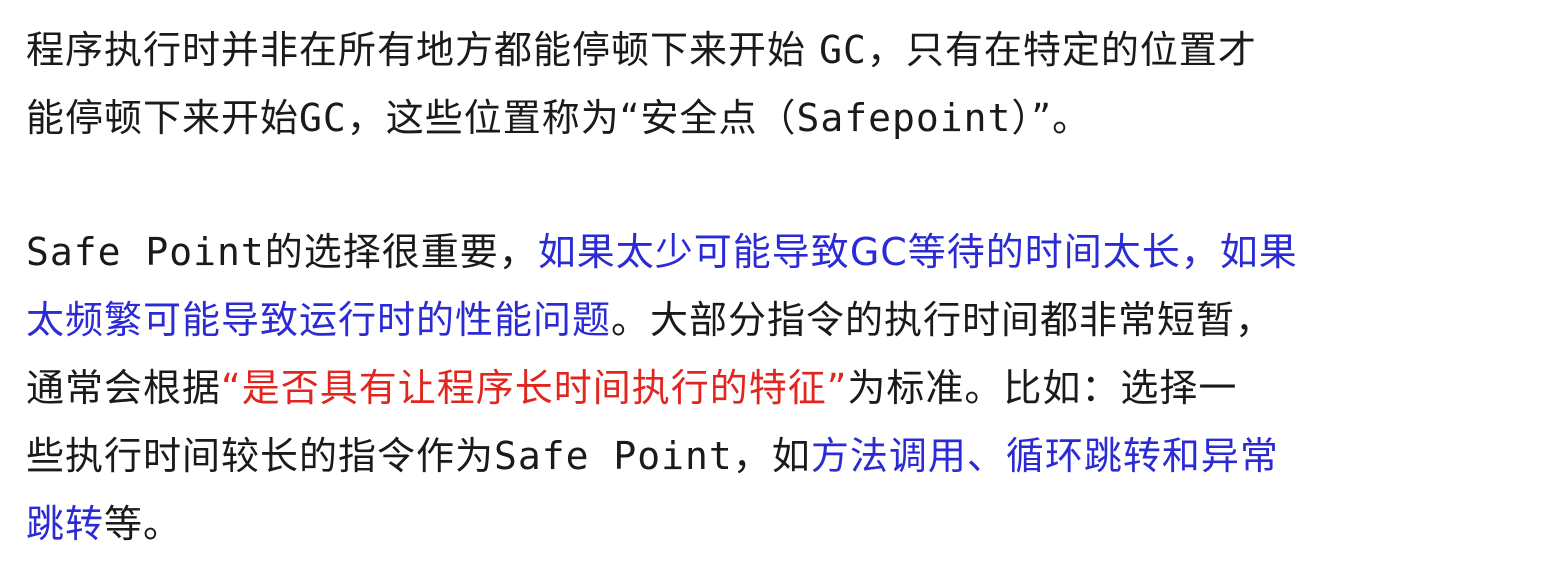 The height and width of the screenshot is (578, 1548). What do you see at coordinates (534, 388) in the screenshot?
I see `highlight-red-text: “是否具有让程序长时间执行的特征”` at bounding box center [534, 388].